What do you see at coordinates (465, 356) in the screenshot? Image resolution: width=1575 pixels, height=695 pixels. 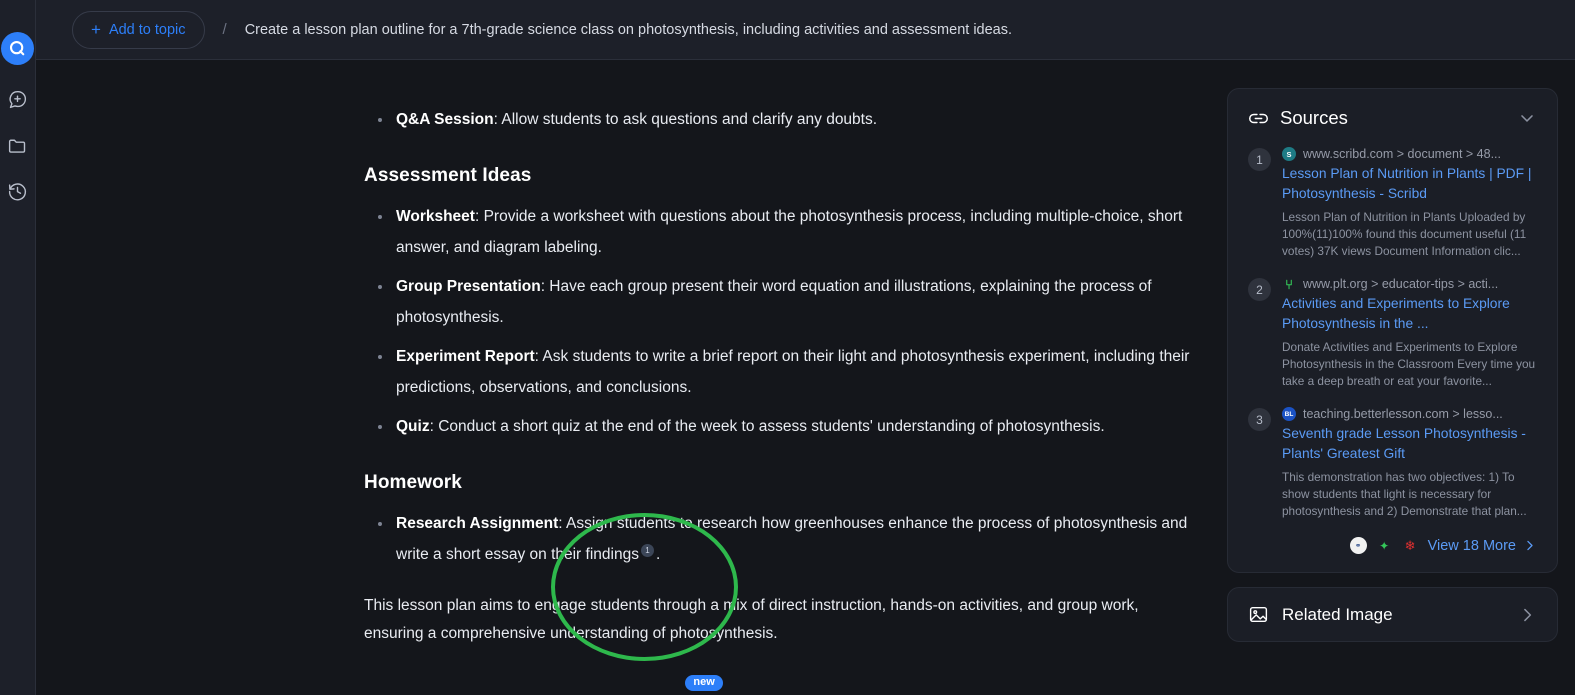 I see `list-item-bold: Experiment Report` at bounding box center [465, 356].